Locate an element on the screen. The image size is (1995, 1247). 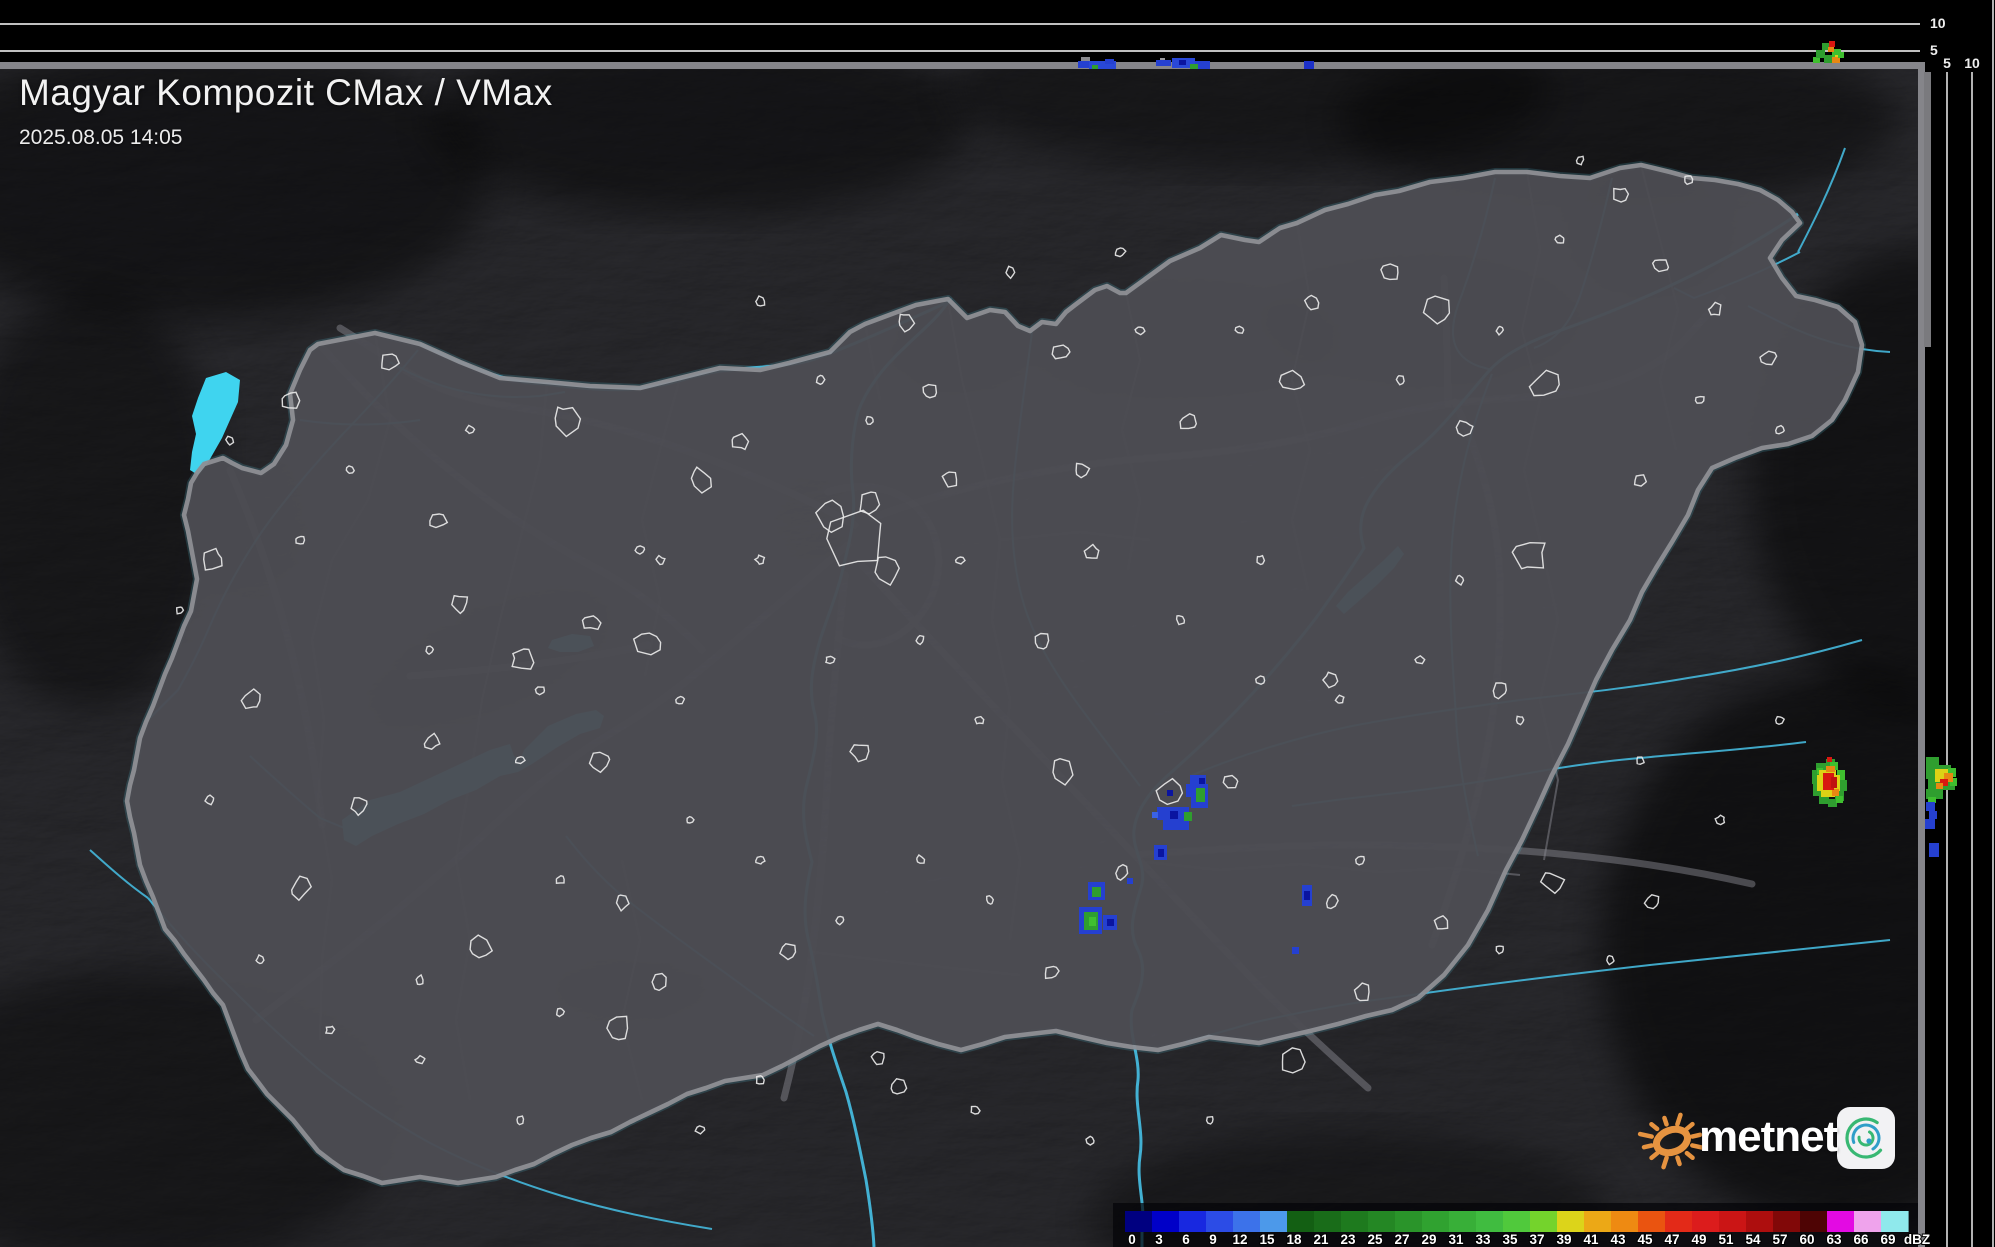
svg-text: 45 is located at coordinates (1645, 1239).